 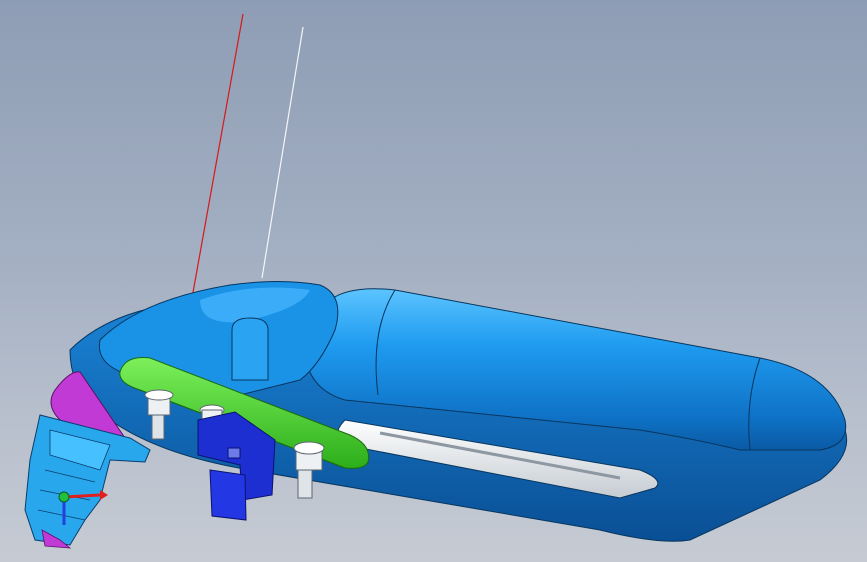 I want to click on electrical-connector, so click(x=87, y=481).